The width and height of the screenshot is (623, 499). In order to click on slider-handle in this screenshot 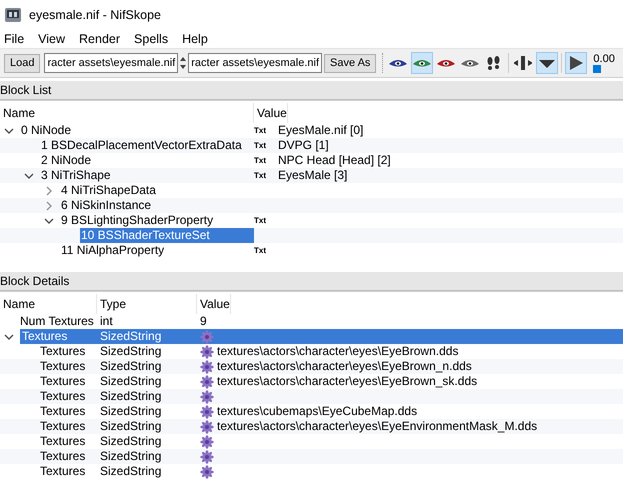, I will do `click(597, 69)`.